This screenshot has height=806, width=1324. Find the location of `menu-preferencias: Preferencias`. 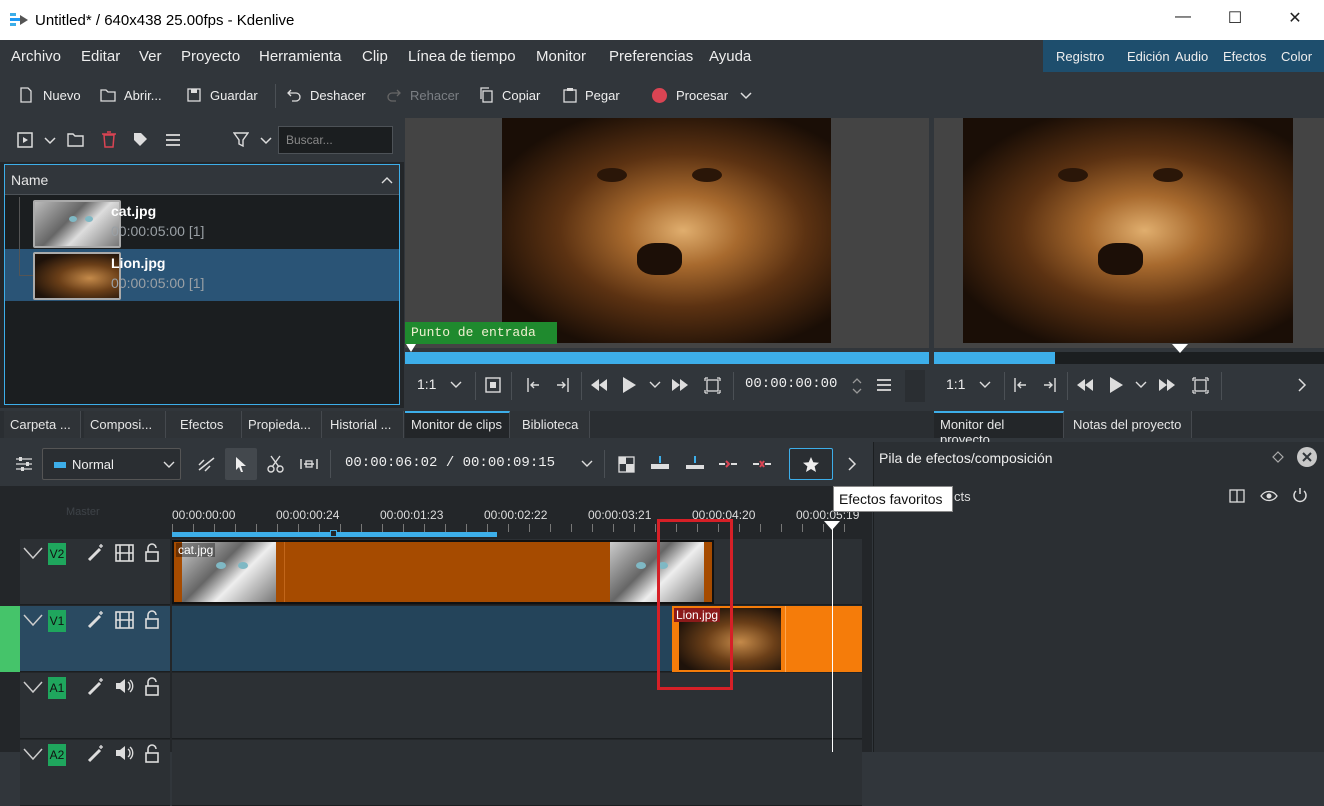

menu-preferencias: Preferencias is located at coordinates (651, 56).